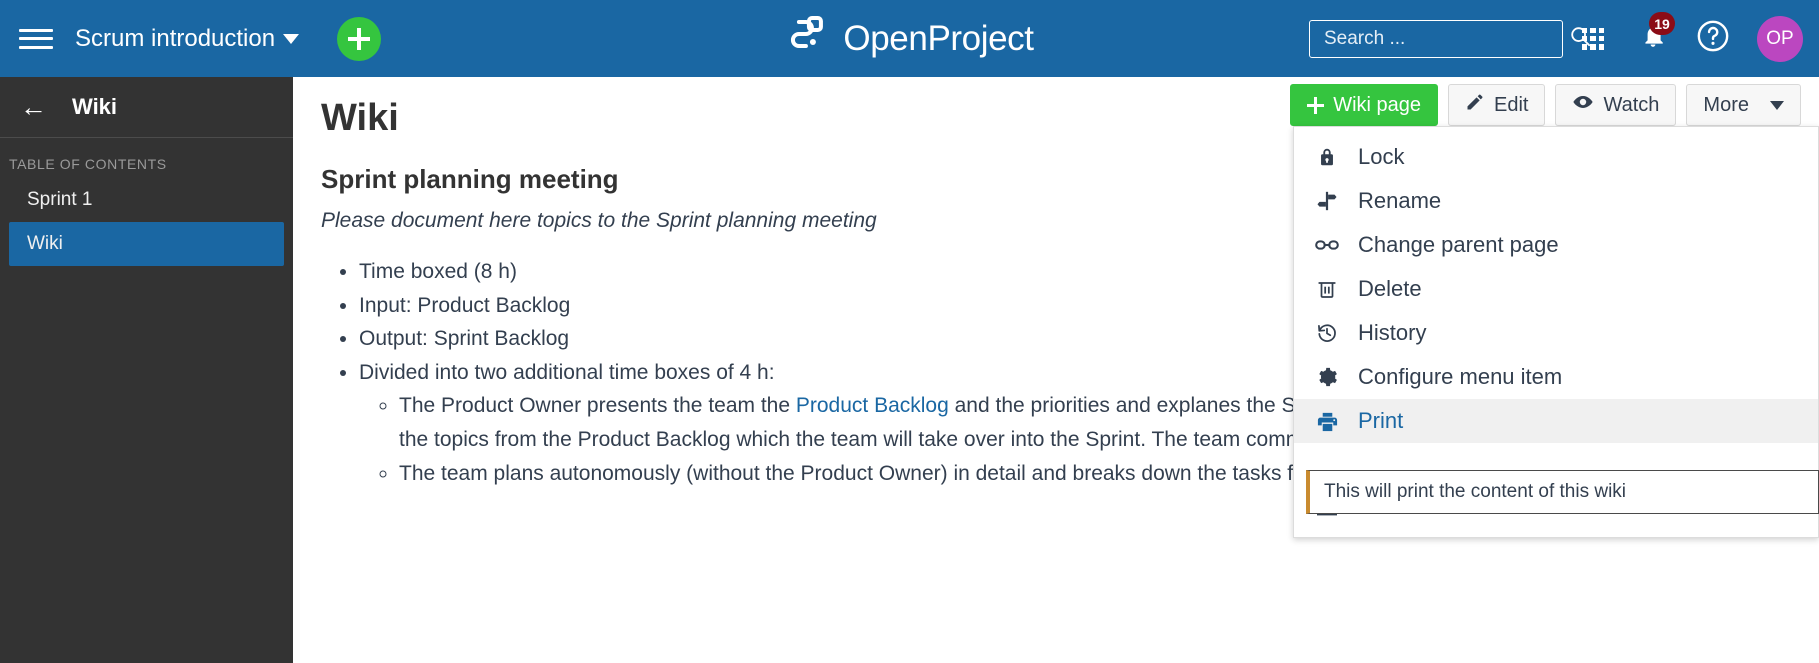 The height and width of the screenshot is (663, 1819). Describe the element at coordinates (597, 406) in the screenshot. I see `sub-item-text-before-link: The Product Owner presents the team the` at that location.